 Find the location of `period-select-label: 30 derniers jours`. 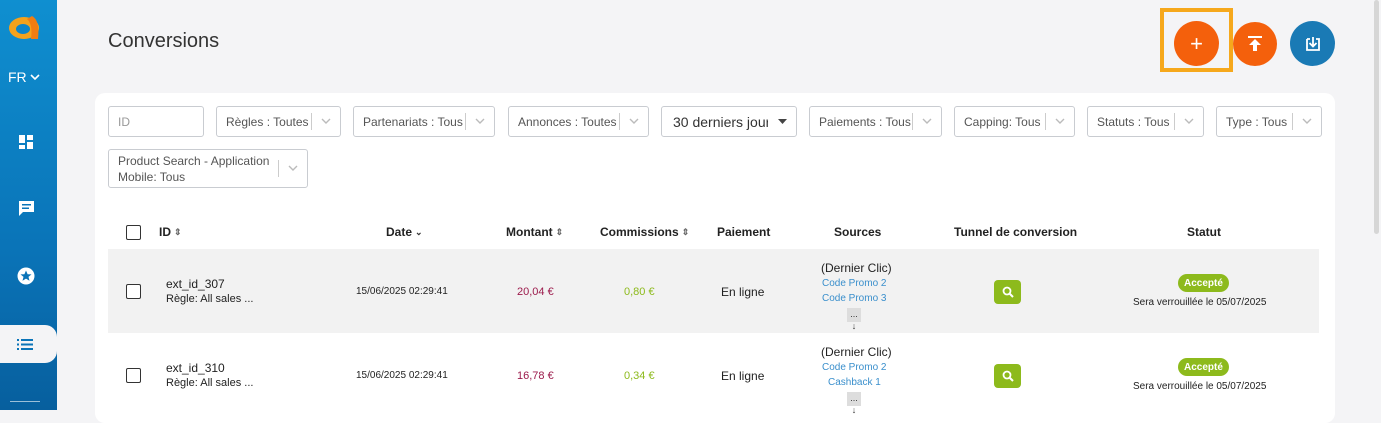

period-select-label: 30 derniers jours is located at coordinates (720, 121).